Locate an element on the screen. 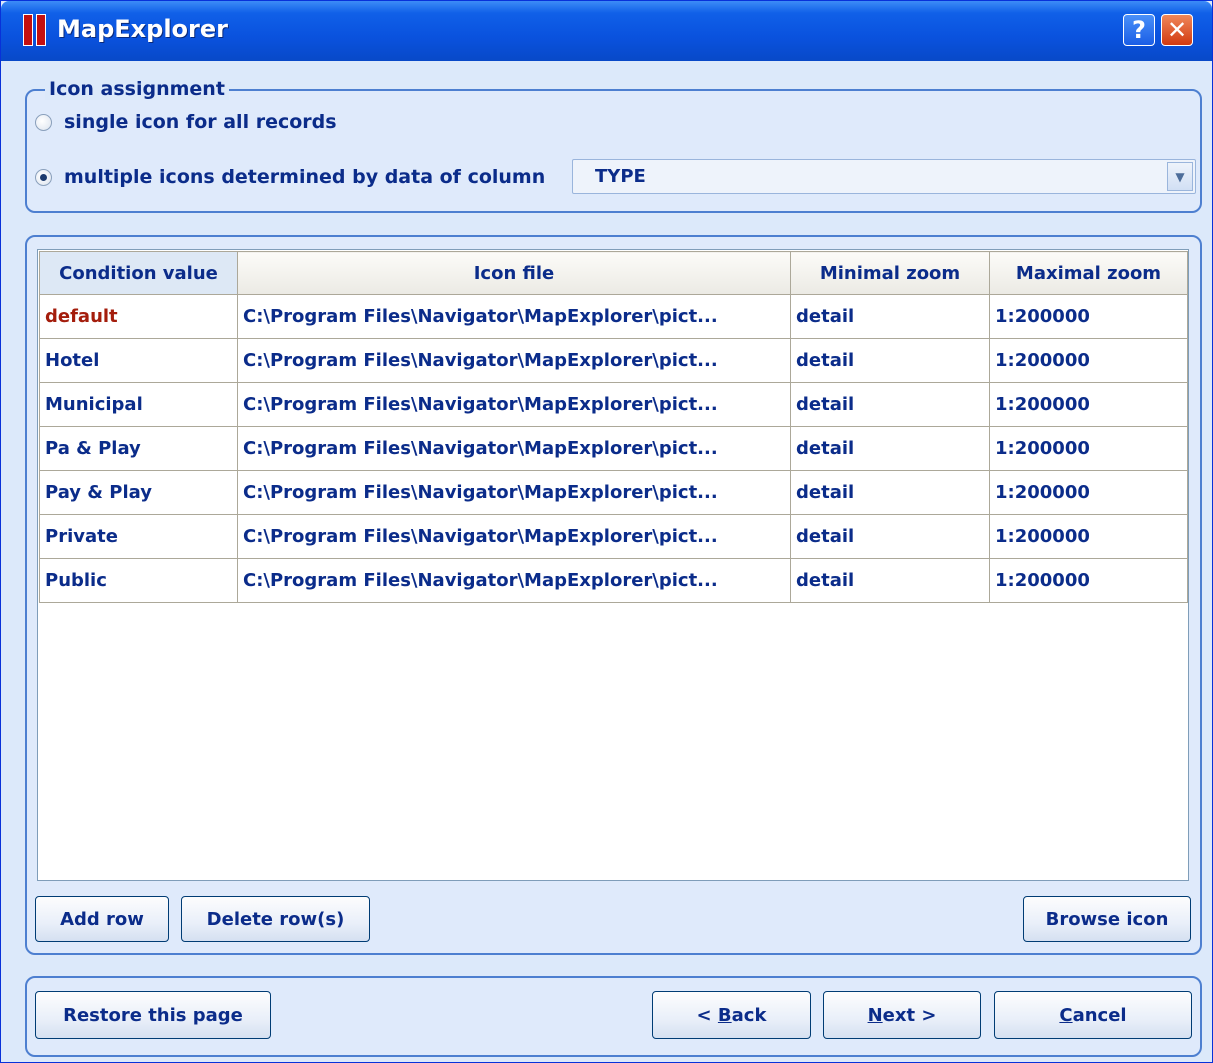 Image resolution: width=1213 pixels, height=1063 pixels. header-minimal-zoom: Minimal zoom is located at coordinates (890, 273).